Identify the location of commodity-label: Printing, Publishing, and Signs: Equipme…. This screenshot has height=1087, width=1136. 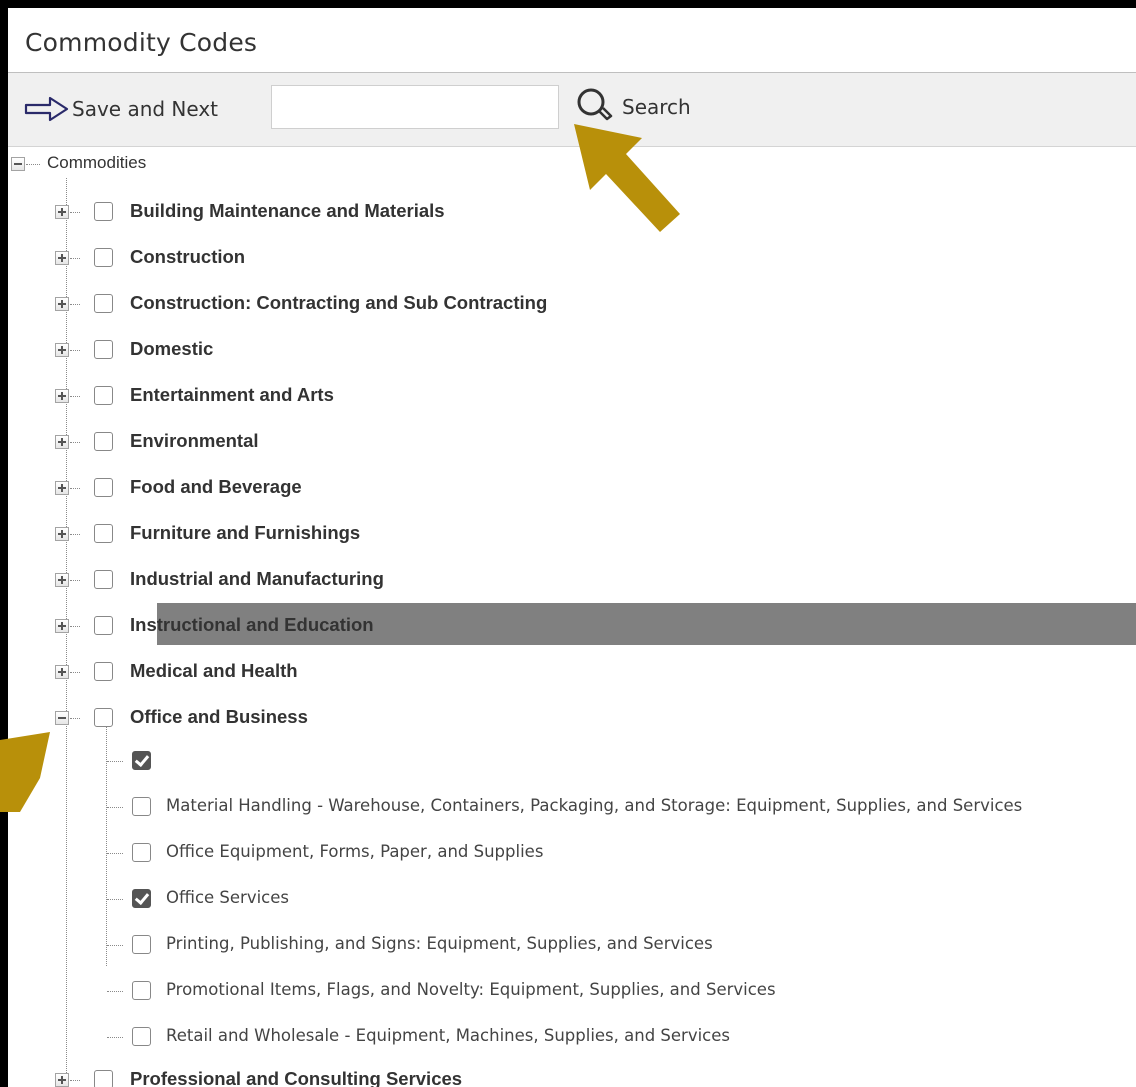
(439, 943).